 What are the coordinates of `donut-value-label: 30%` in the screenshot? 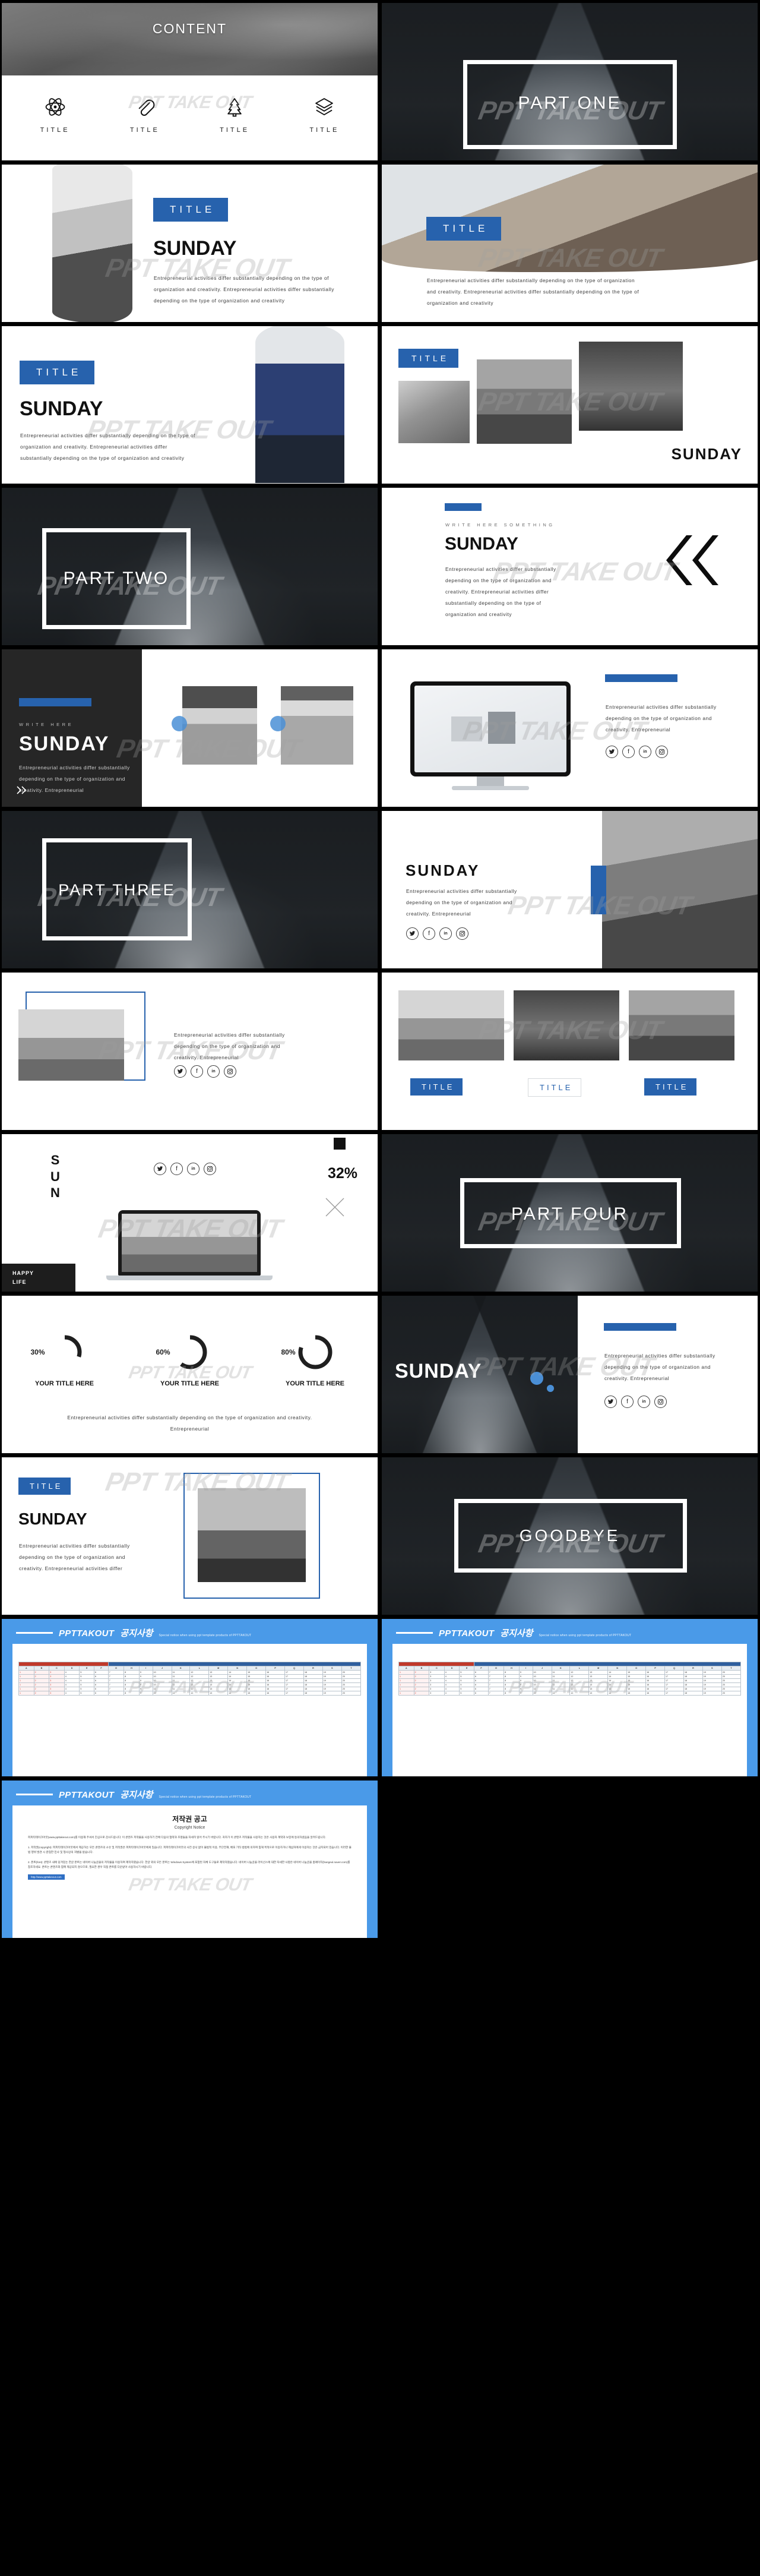 It's located at (37, 1352).